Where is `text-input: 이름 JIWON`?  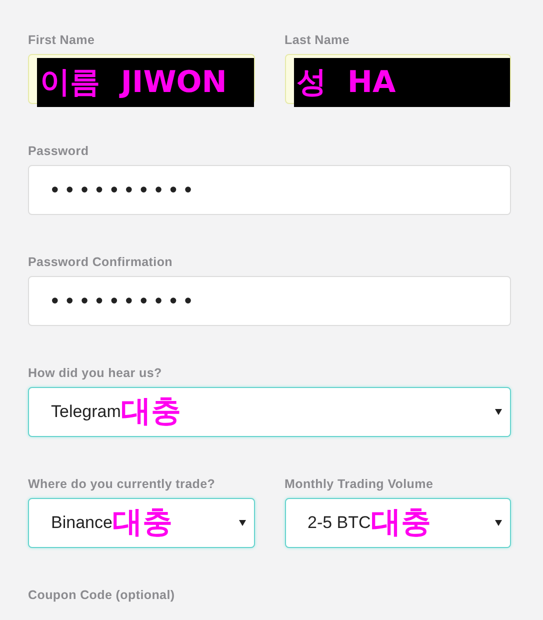
text-input: 이름 JIWON is located at coordinates (141, 79).